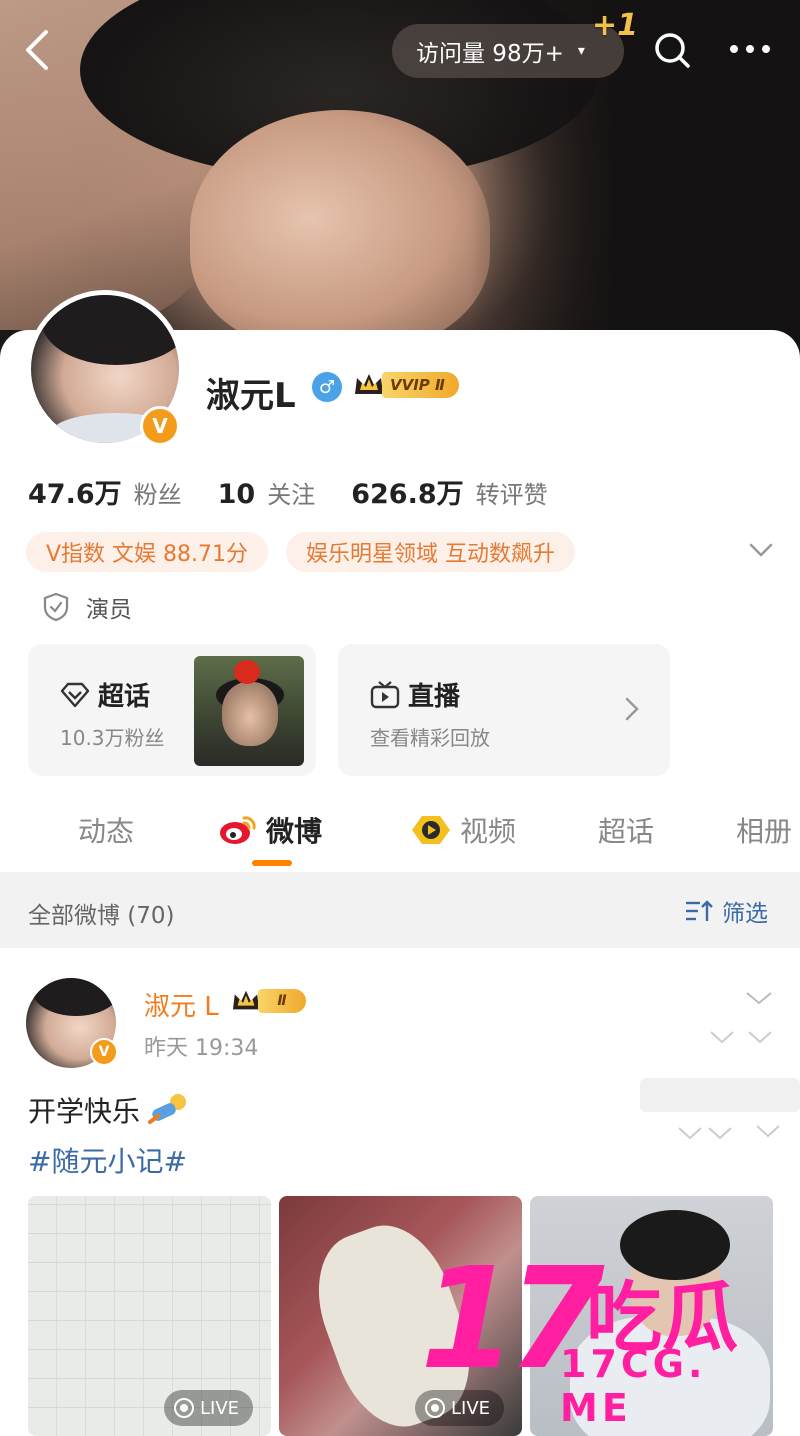 This screenshot has width=800, height=1436. I want to click on post-vip-badge: Ⅱ, so click(268, 1001).